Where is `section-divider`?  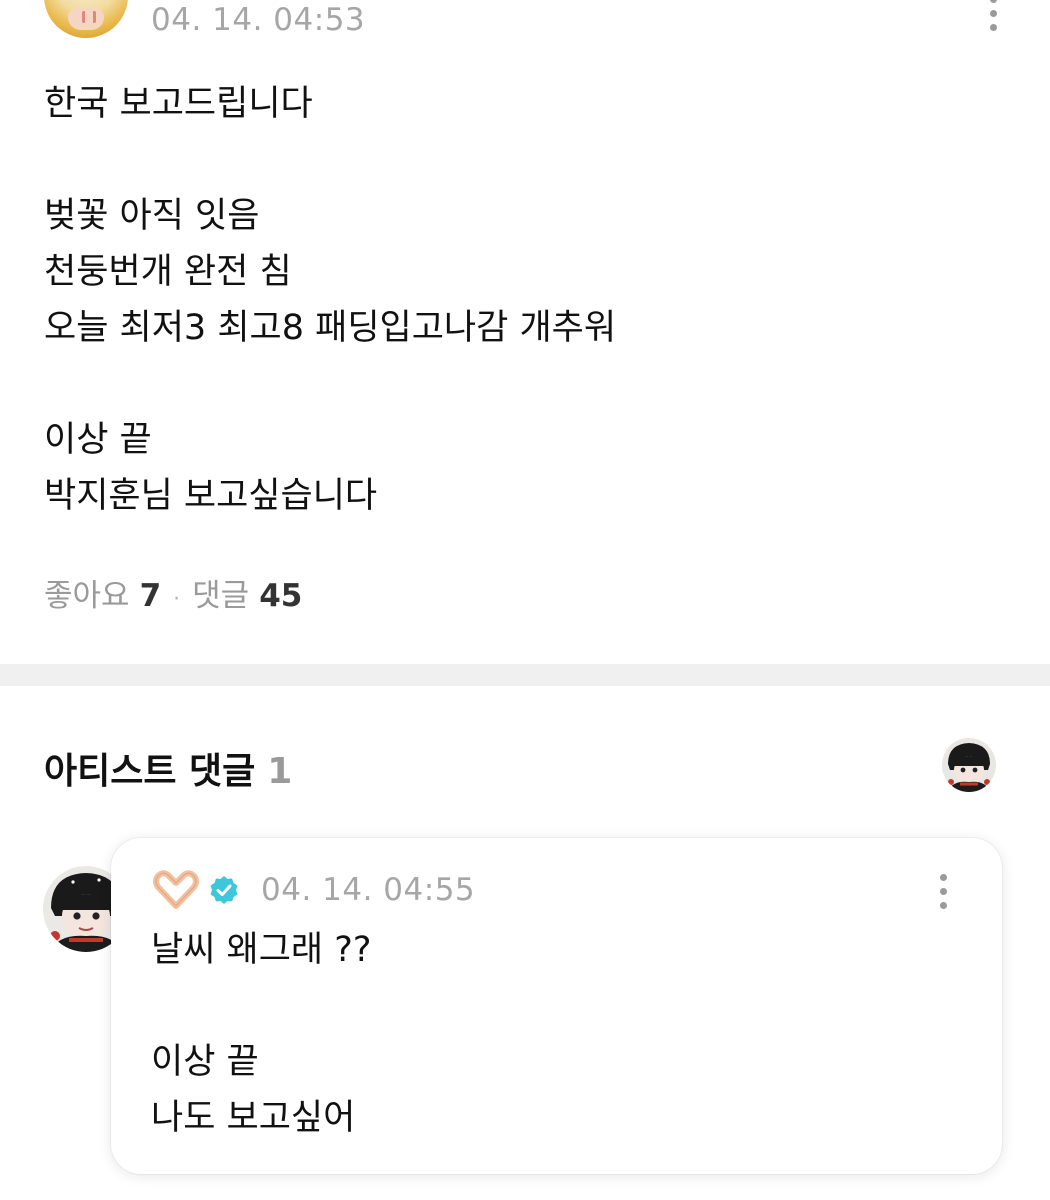 section-divider is located at coordinates (525, 675).